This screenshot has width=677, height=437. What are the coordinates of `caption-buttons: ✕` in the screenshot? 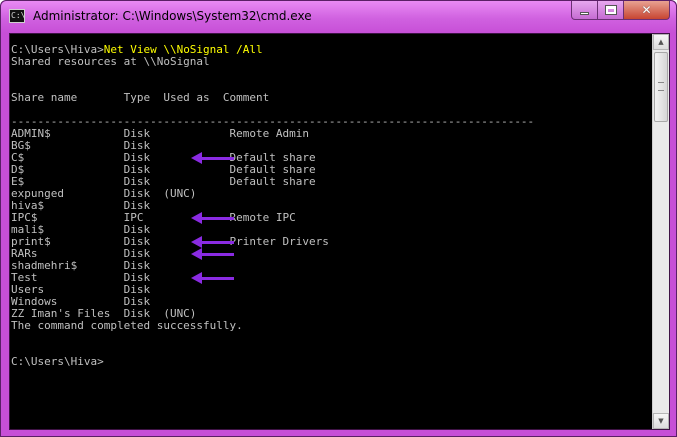 It's located at (620, 10).